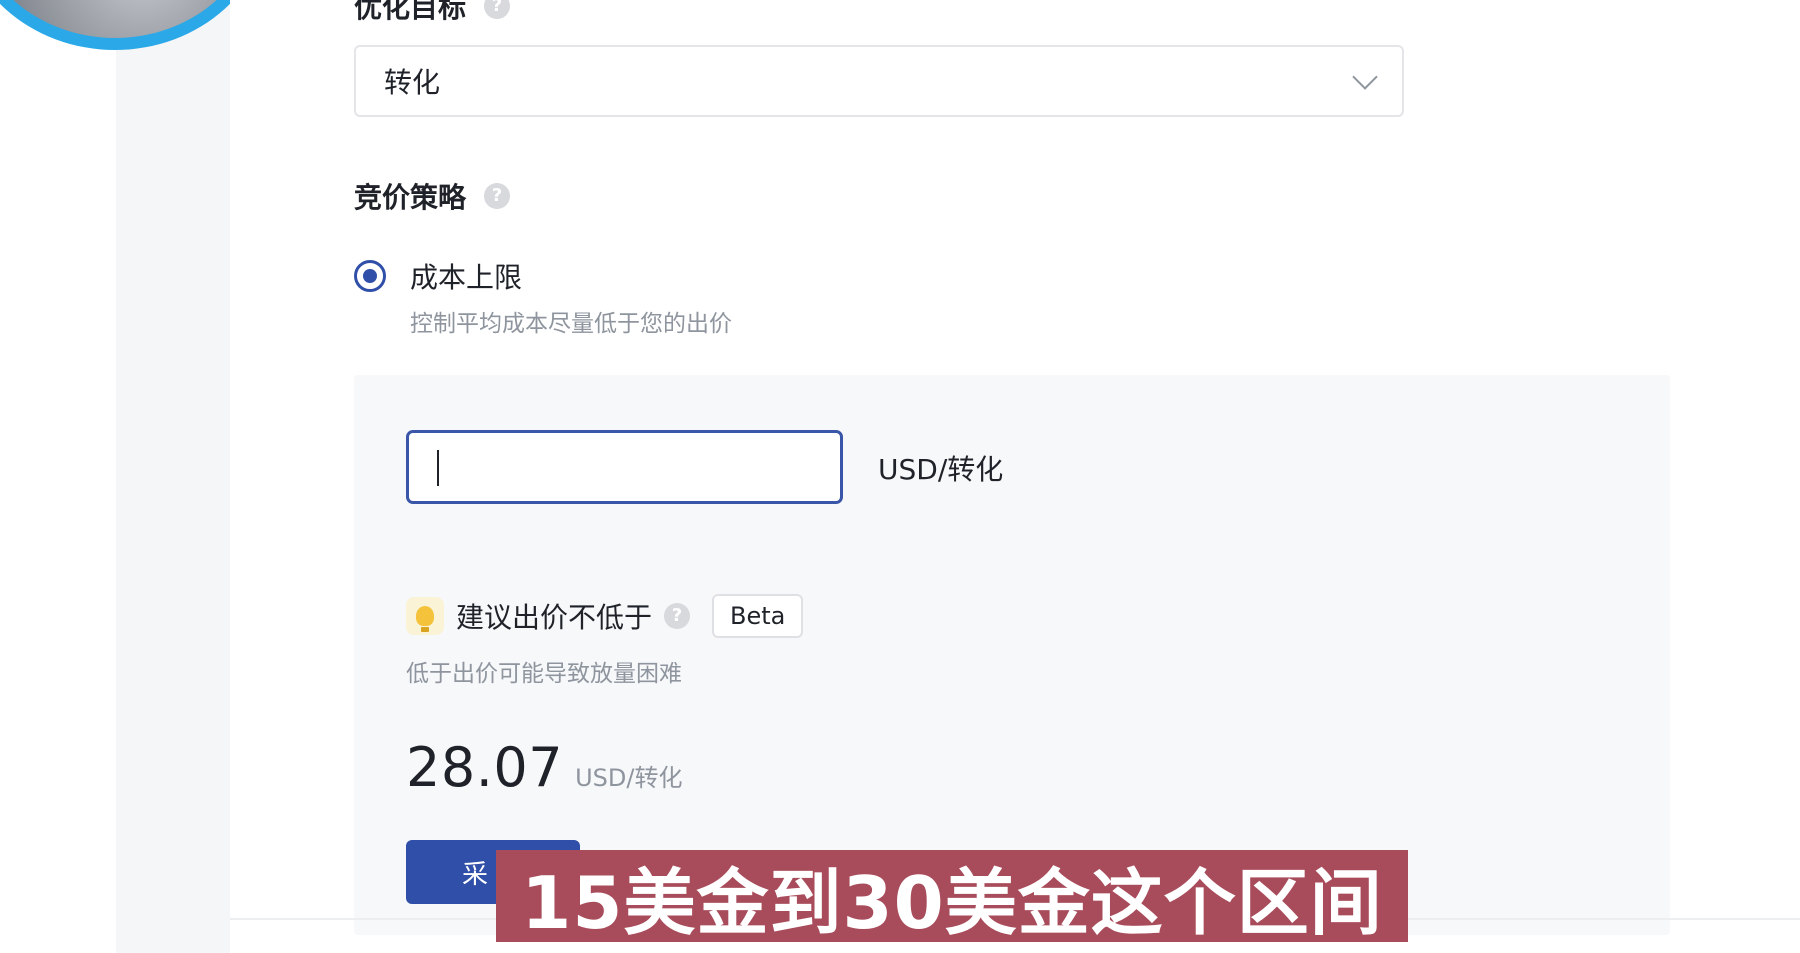  I want to click on text-caret, so click(438, 468).